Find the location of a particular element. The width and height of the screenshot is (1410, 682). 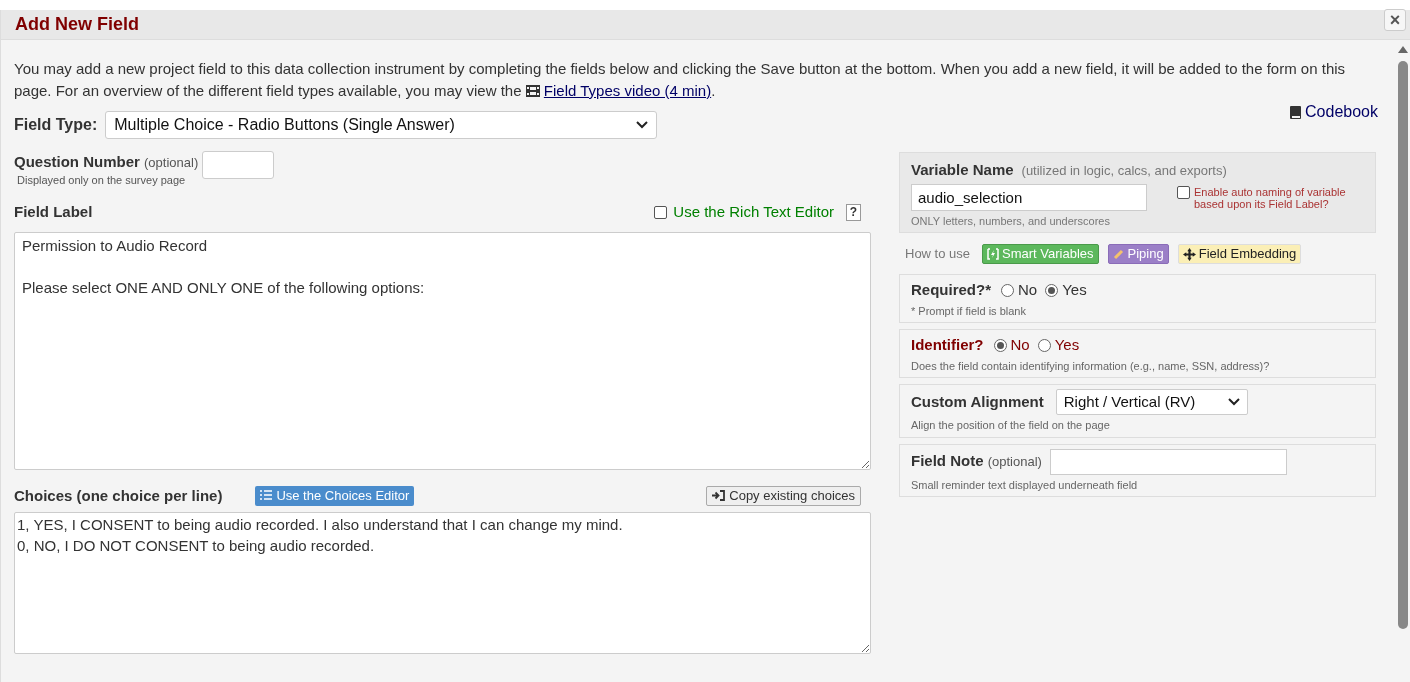

question-number-label: Question Number (optional) is located at coordinates (106, 162).